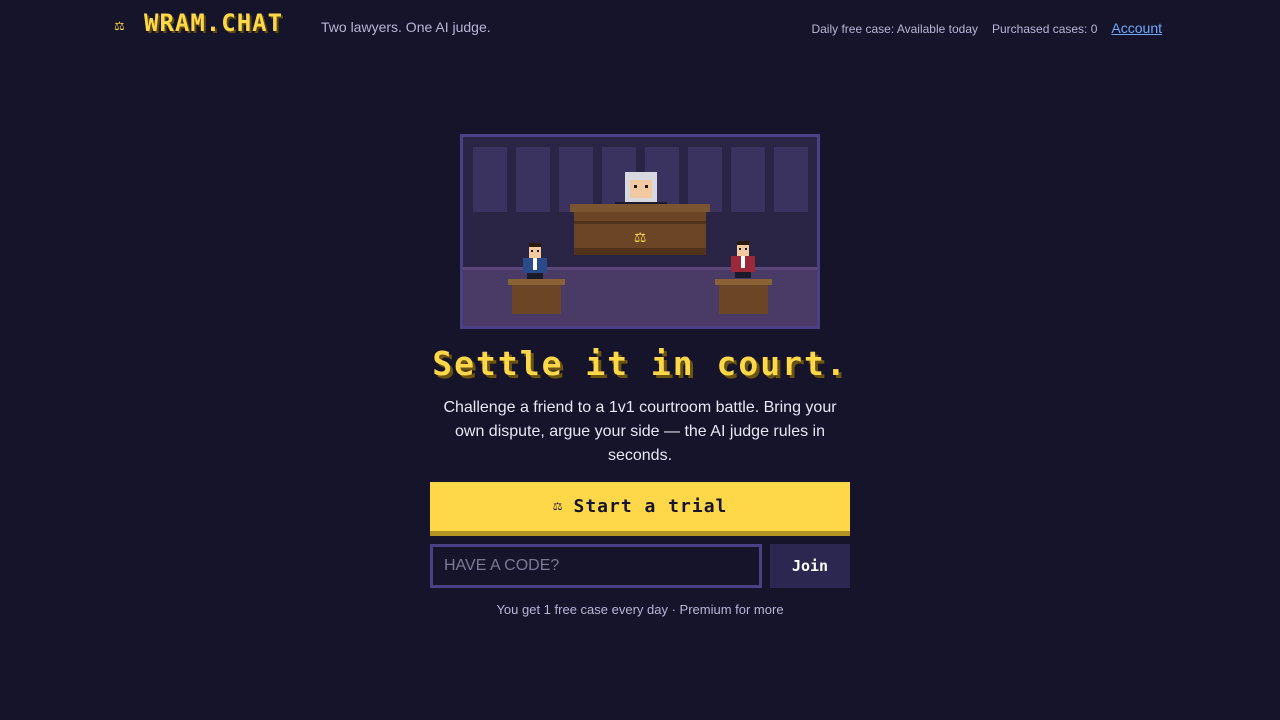 This screenshot has height=720, width=1280. I want to click on courtroom-svg: ⚖, so click(640, 231).